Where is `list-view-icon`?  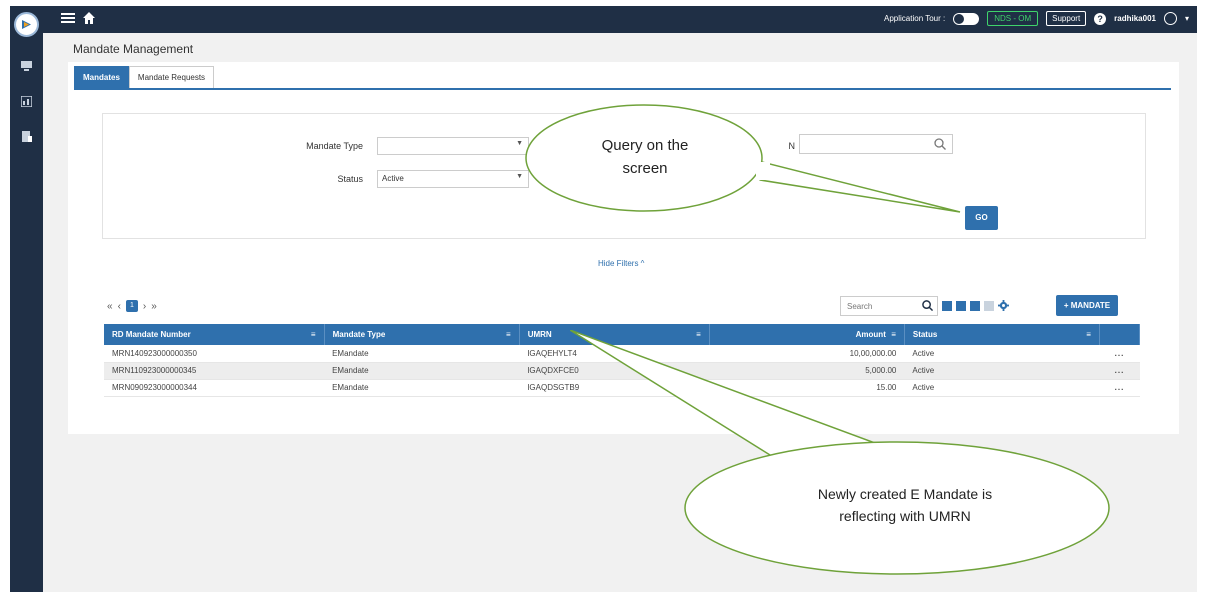 list-view-icon is located at coordinates (961, 305).